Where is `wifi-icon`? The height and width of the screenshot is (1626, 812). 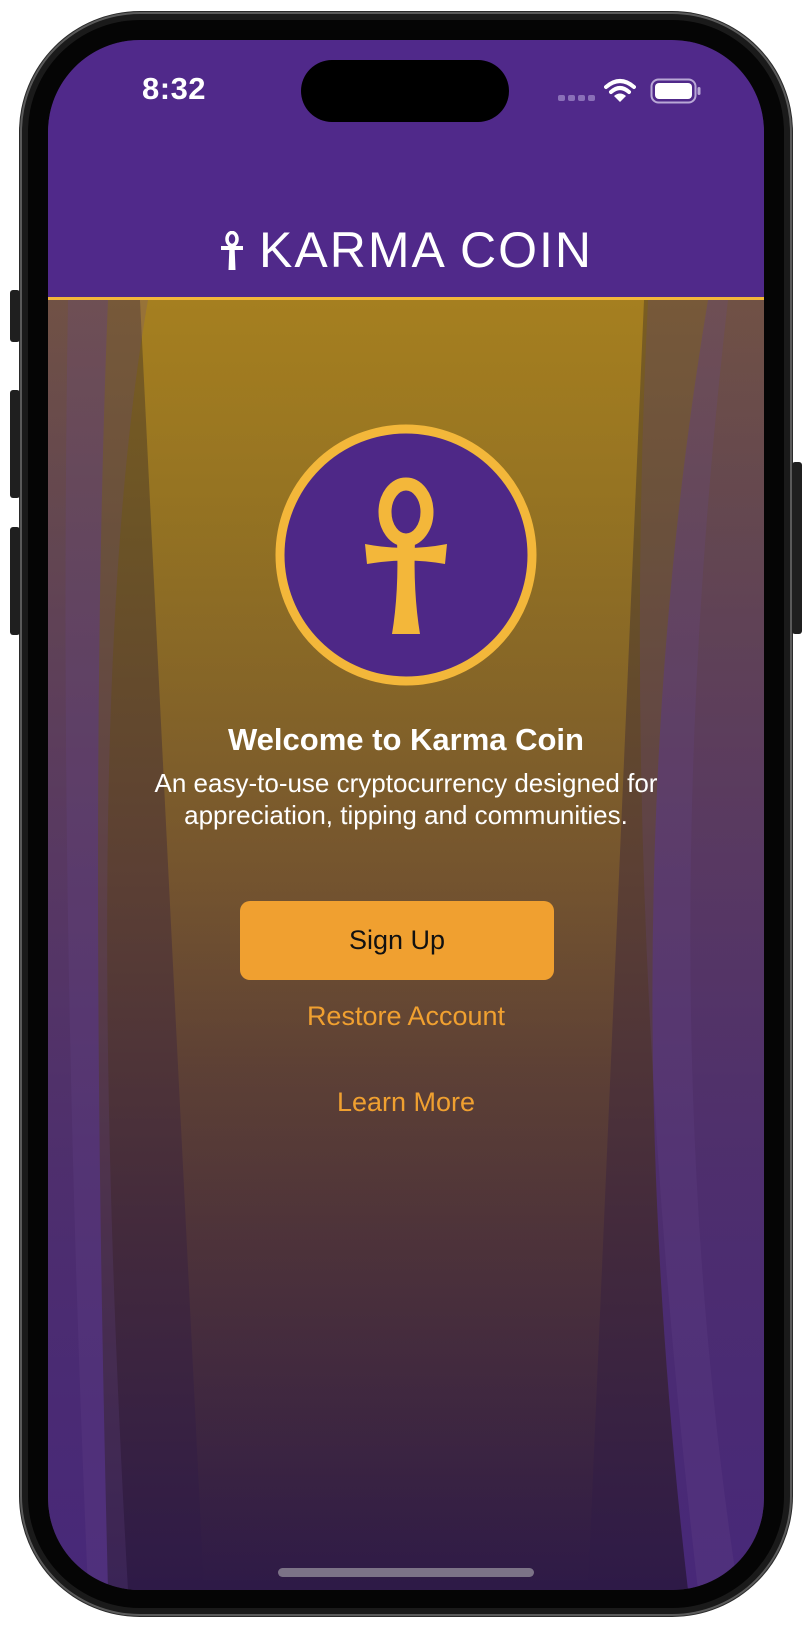
wifi-icon is located at coordinates (620, 90).